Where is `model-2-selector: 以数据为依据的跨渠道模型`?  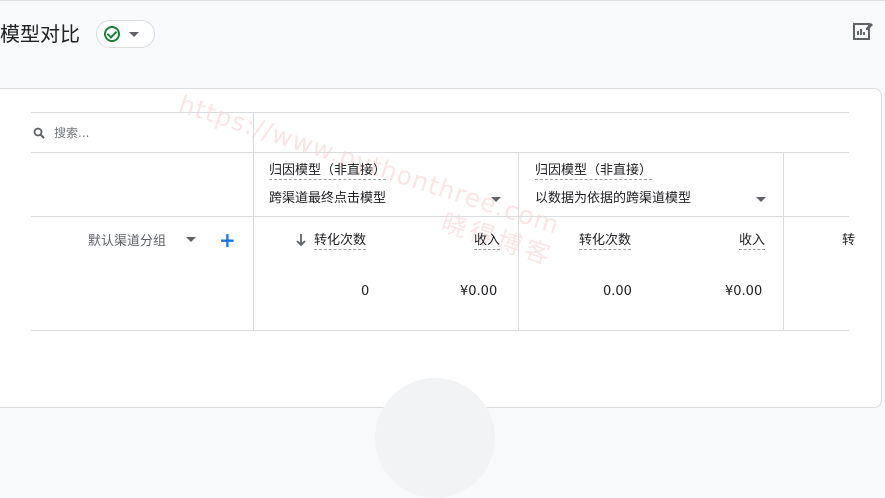 model-2-selector: 以数据为依据的跨渠道模型 is located at coordinates (613, 199).